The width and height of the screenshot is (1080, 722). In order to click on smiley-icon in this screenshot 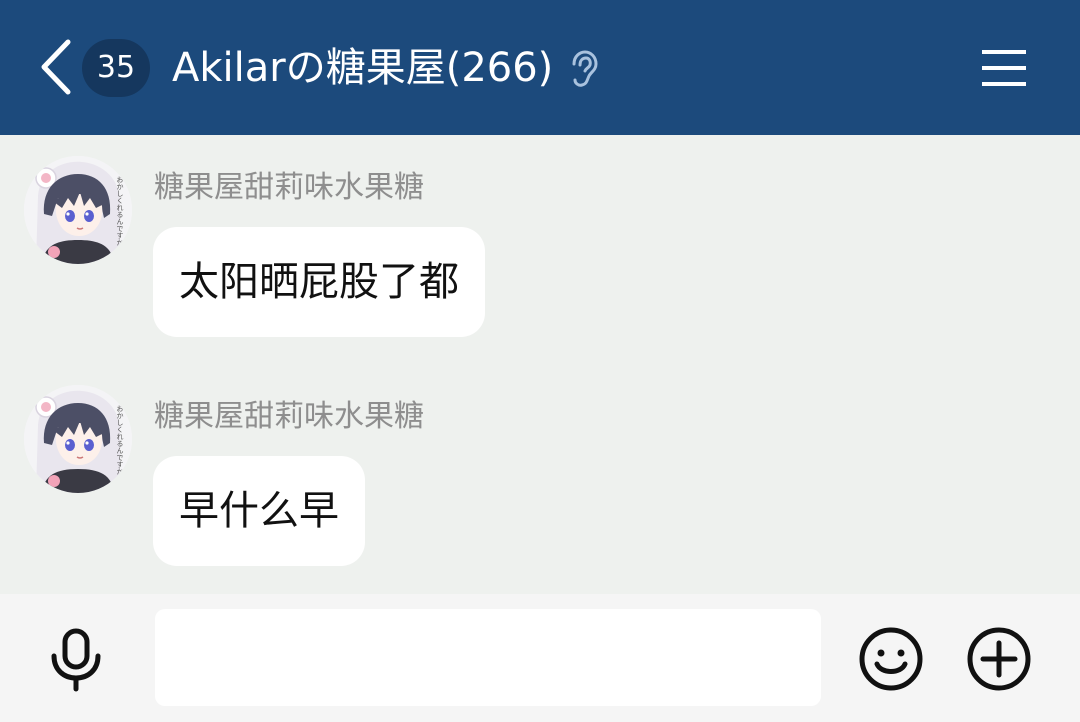, I will do `click(891, 659)`.